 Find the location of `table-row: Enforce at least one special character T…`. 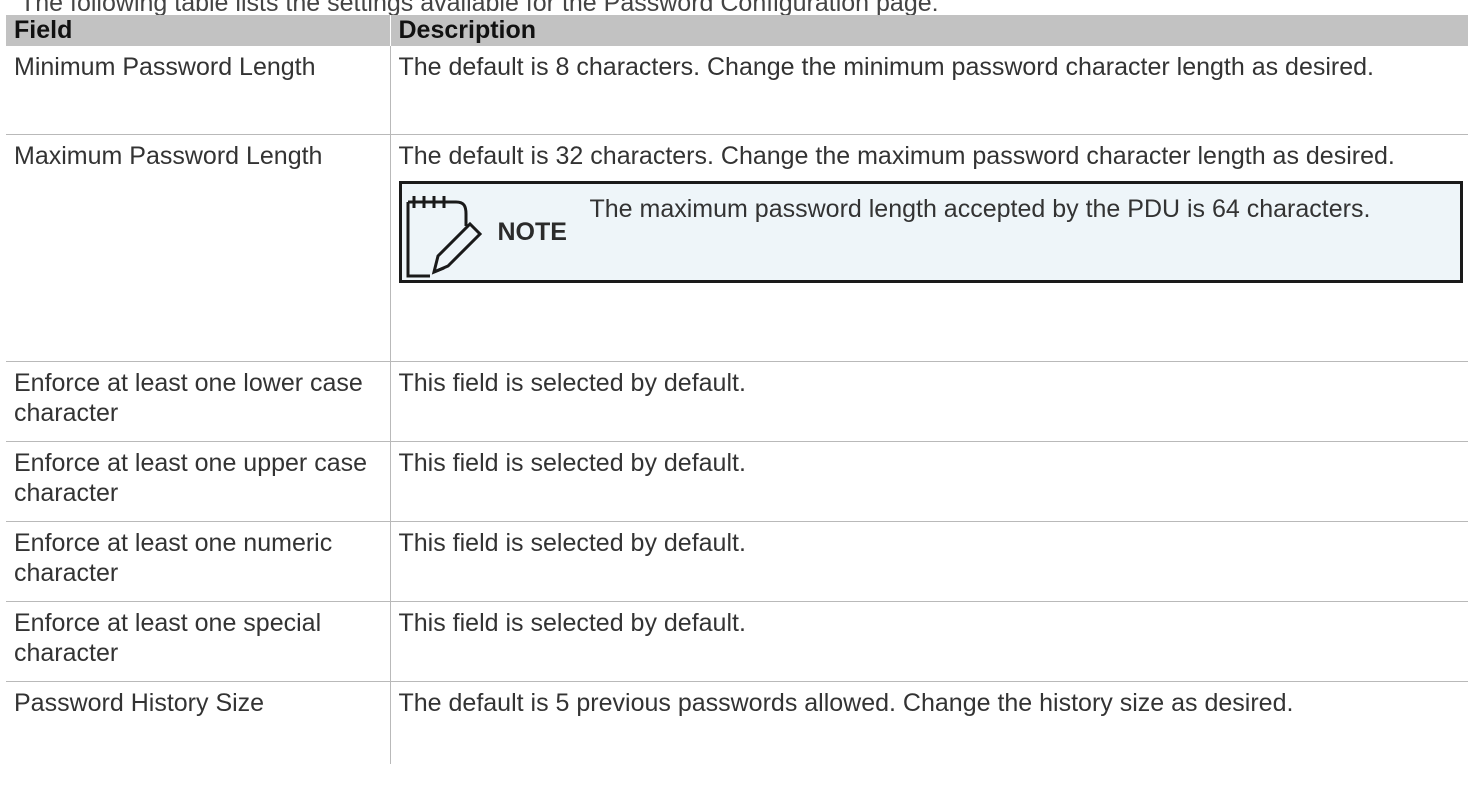

table-row: Enforce at least one special character T… is located at coordinates (737, 641).